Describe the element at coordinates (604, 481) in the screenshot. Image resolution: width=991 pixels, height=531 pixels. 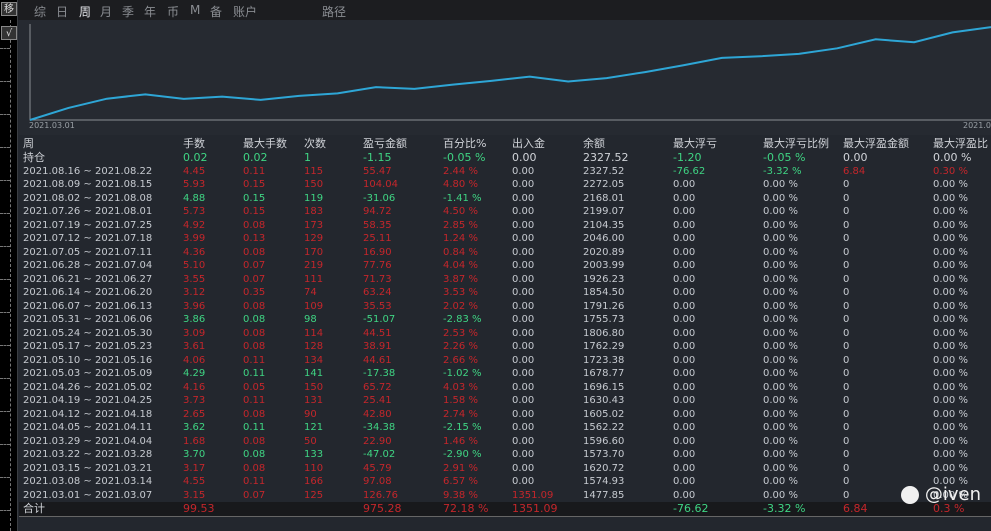
I see `cell-7: 1574.93` at that location.